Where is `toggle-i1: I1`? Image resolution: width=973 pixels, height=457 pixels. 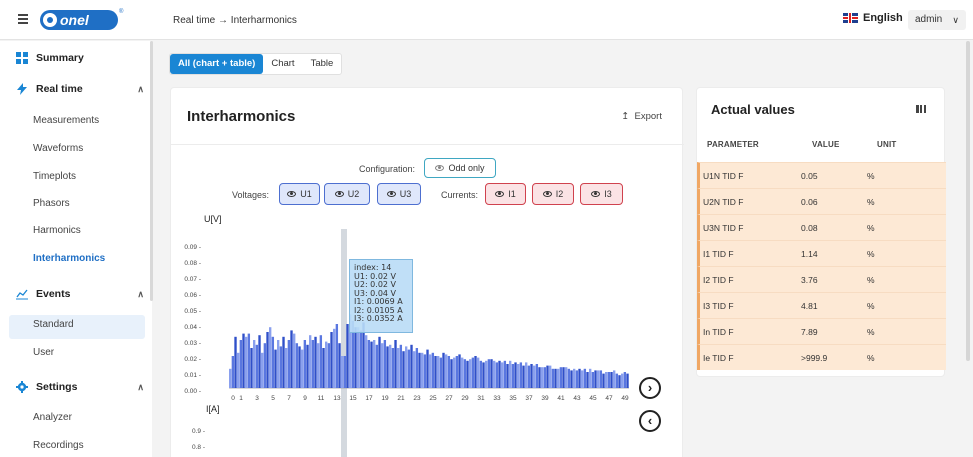
toggle-i1: I1 is located at coordinates (505, 194).